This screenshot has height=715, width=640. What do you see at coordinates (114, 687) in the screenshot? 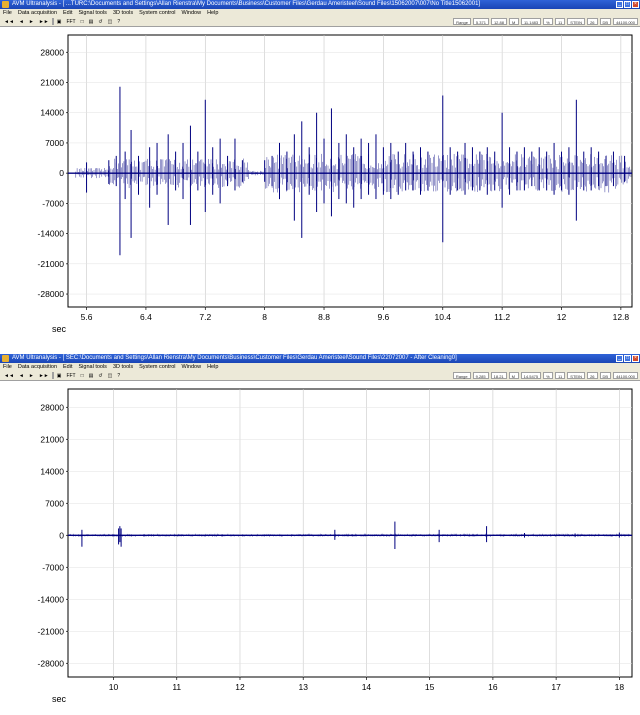
I see `x-tick-label: 10` at bounding box center [114, 687].